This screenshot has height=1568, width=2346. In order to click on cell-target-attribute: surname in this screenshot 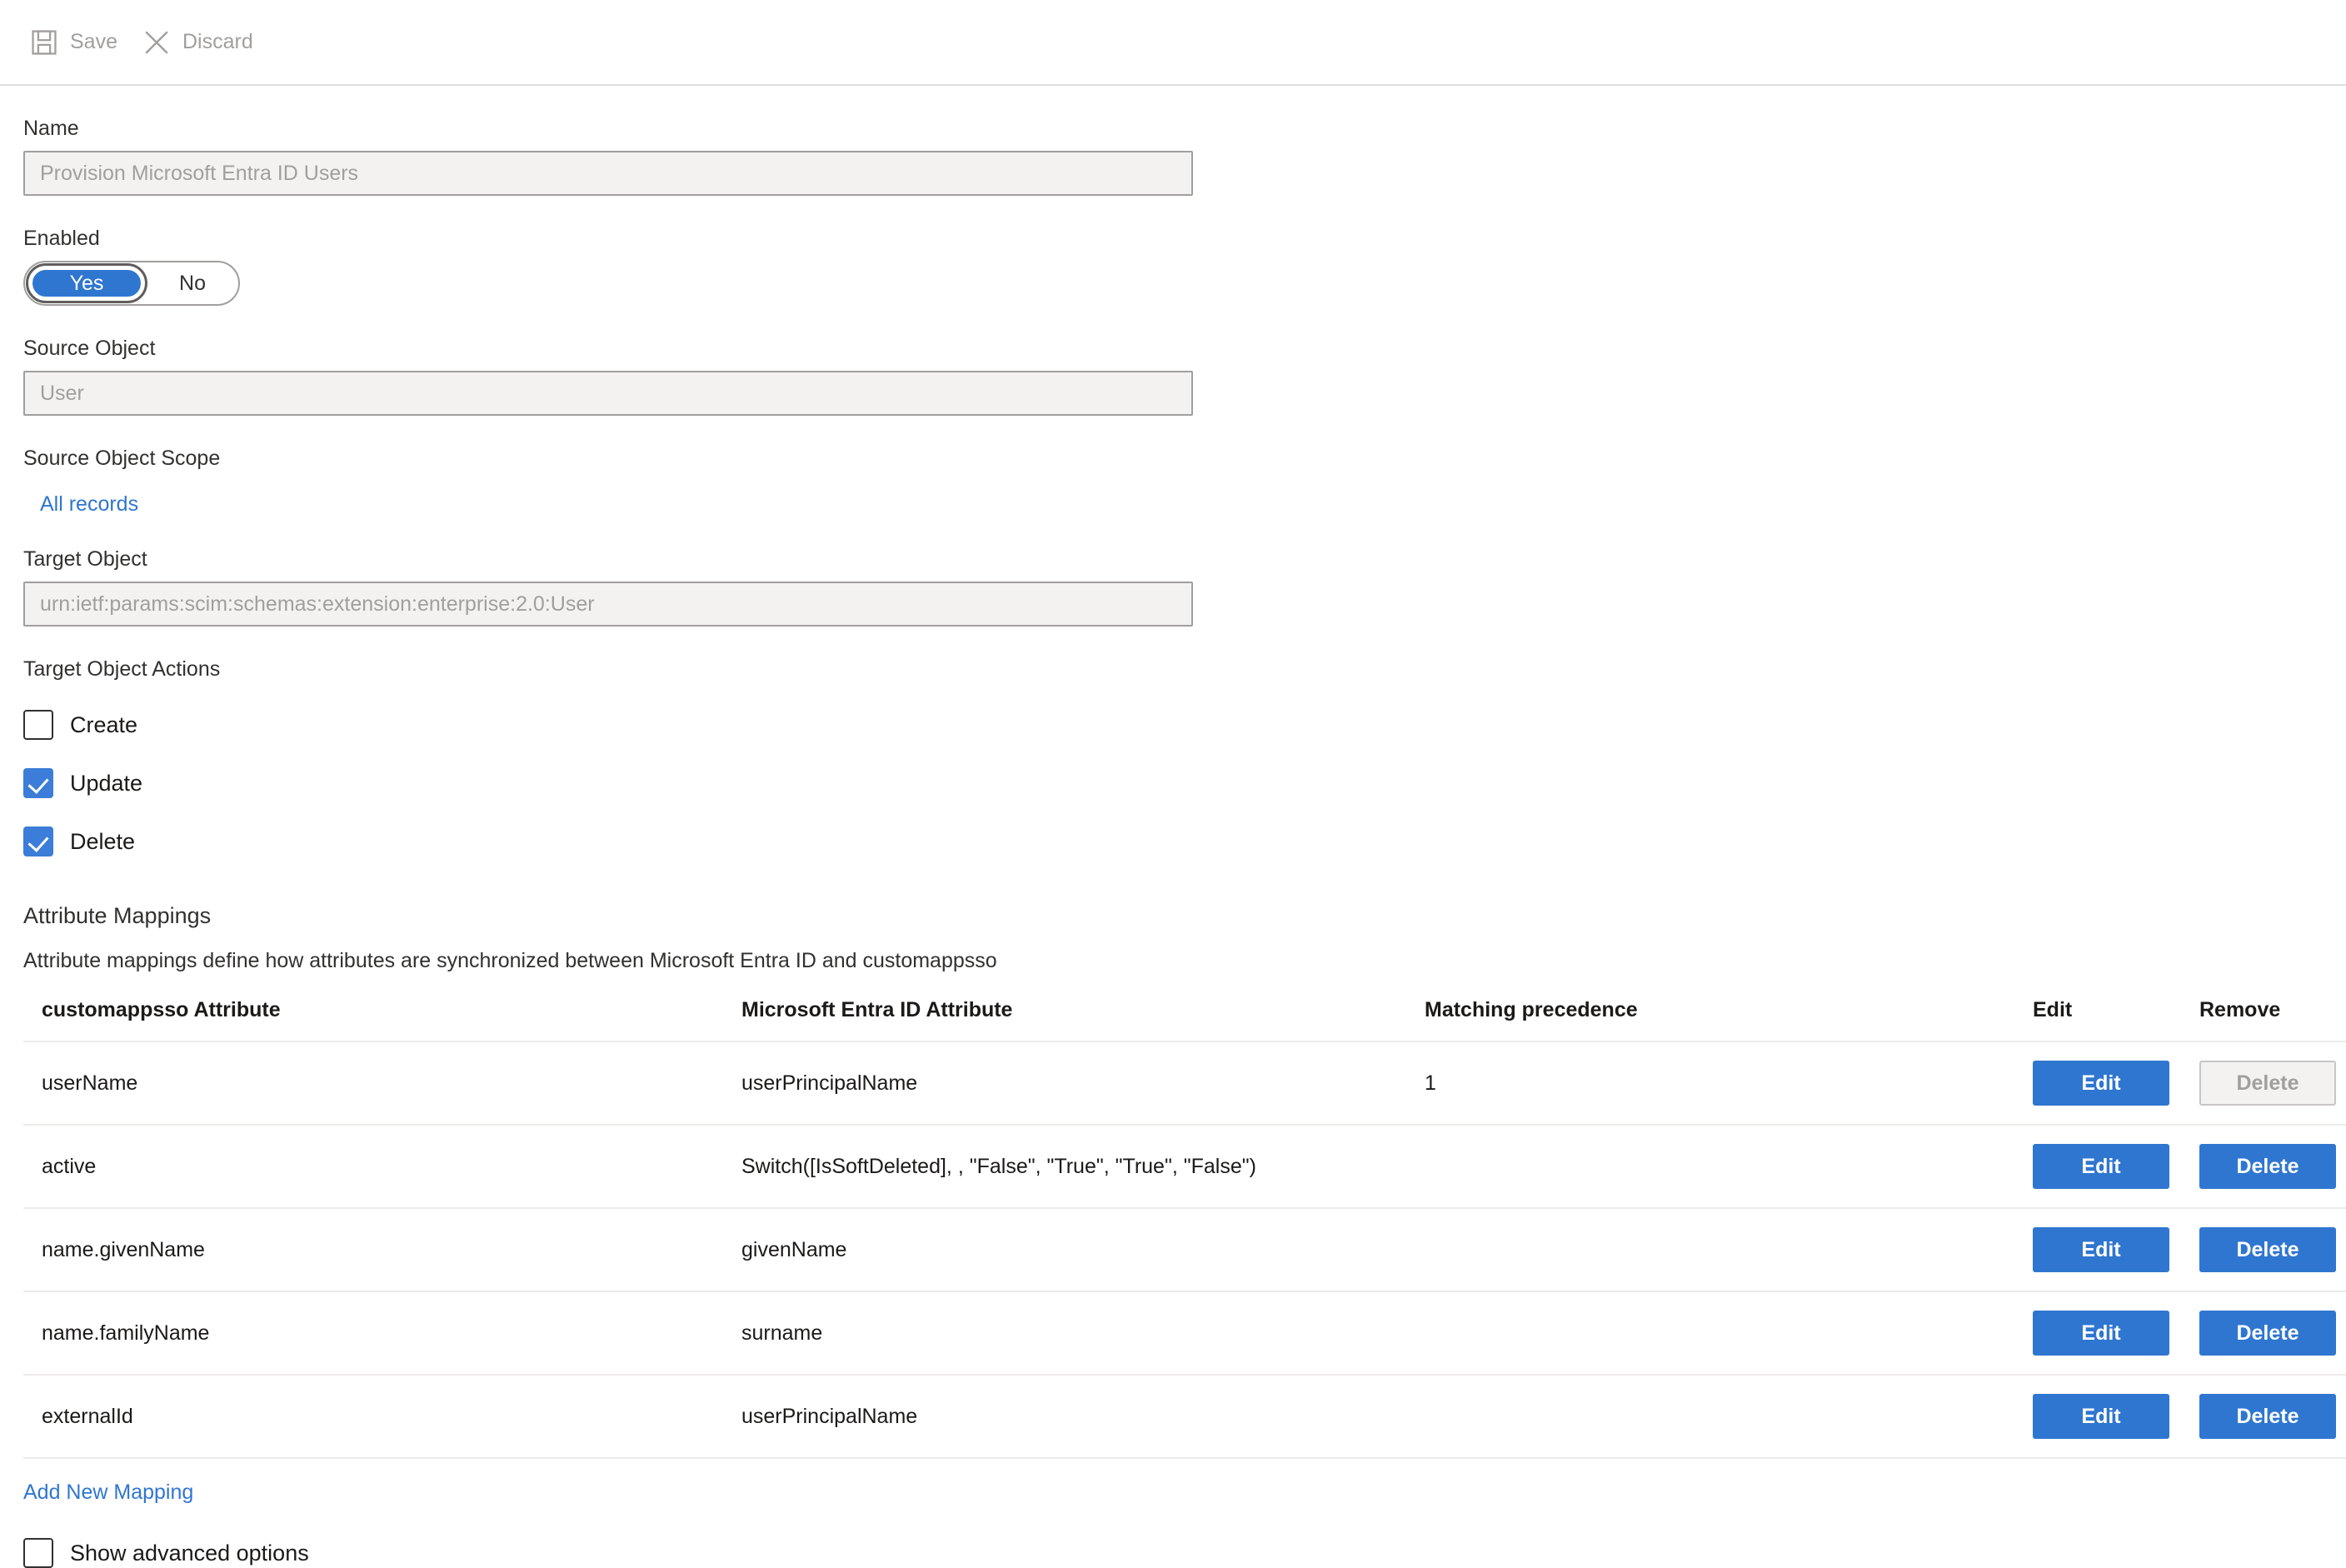, I will do `click(1064, 1333)`.